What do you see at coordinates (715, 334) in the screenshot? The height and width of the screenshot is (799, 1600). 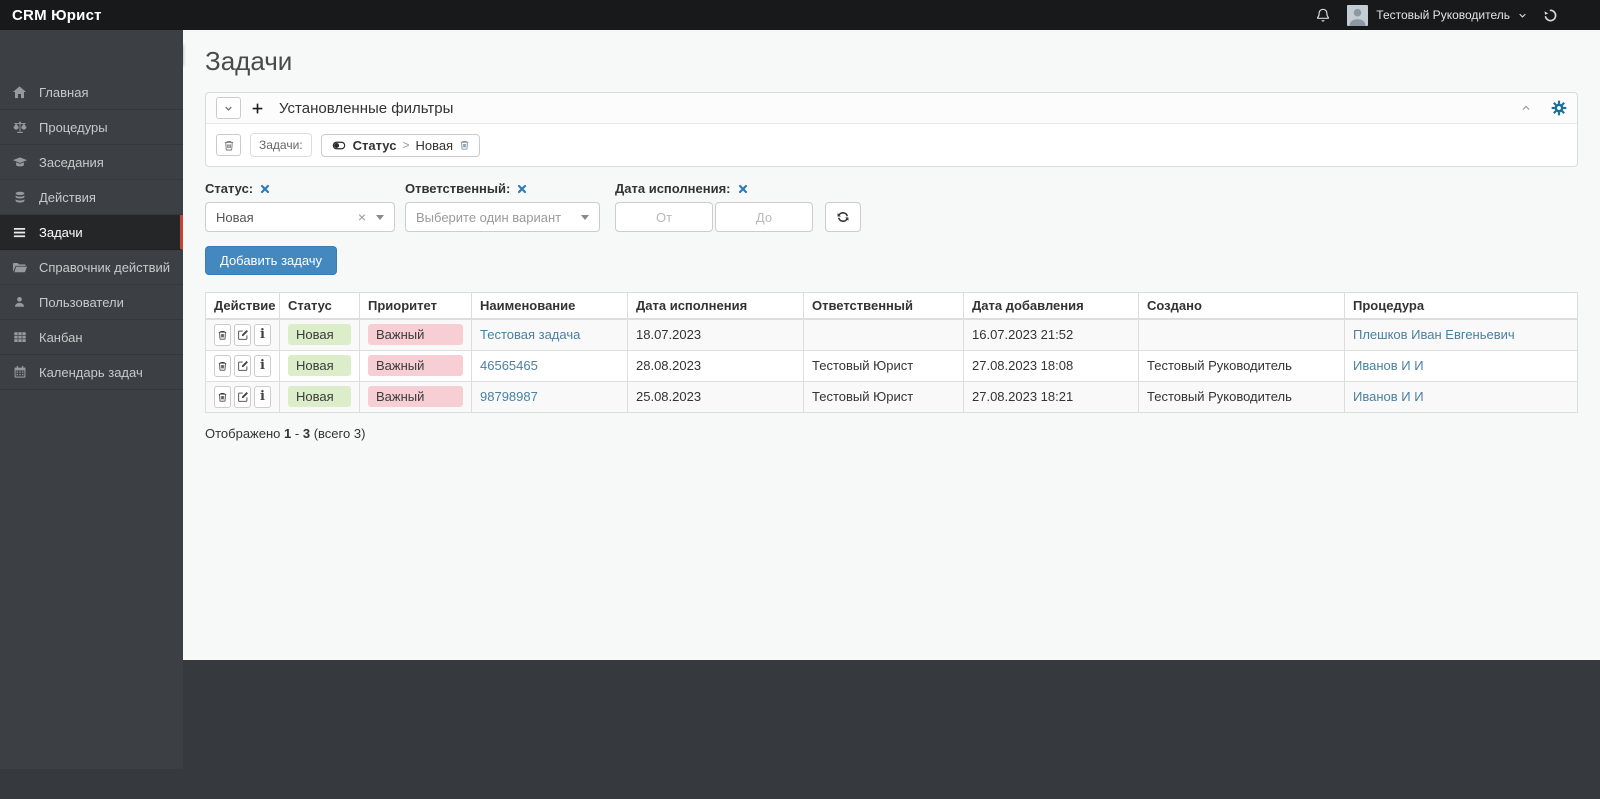 I see `due-date-cell: 18.07.2023` at bounding box center [715, 334].